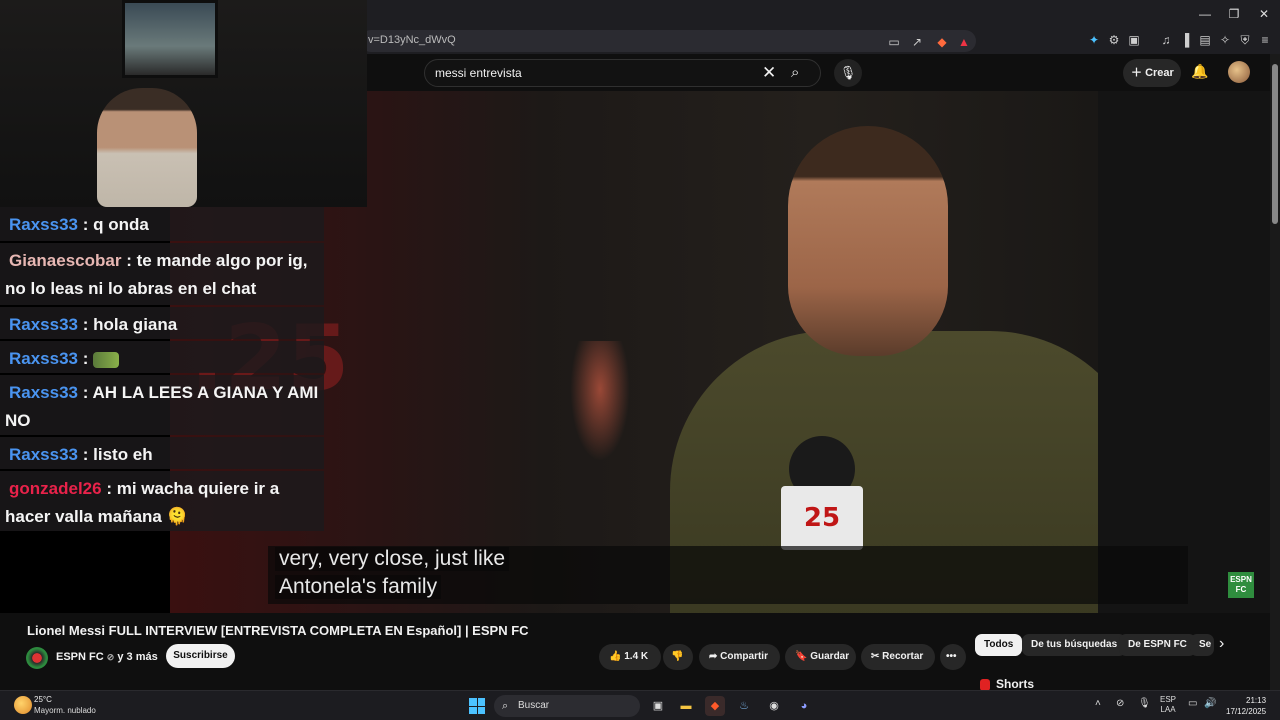 This screenshot has height=720, width=1280. I want to click on voice-search-icon: 🎙, so click(848, 73).